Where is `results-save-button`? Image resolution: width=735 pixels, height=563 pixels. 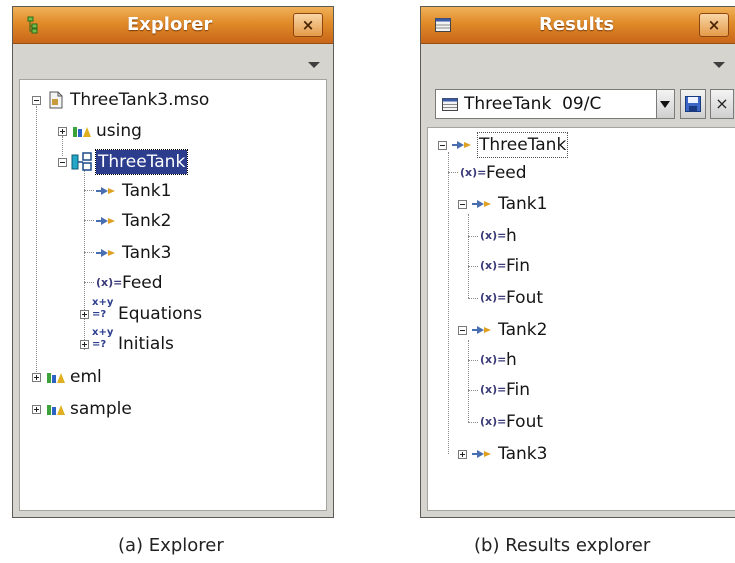 results-save-button is located at coordinates (693, 104).